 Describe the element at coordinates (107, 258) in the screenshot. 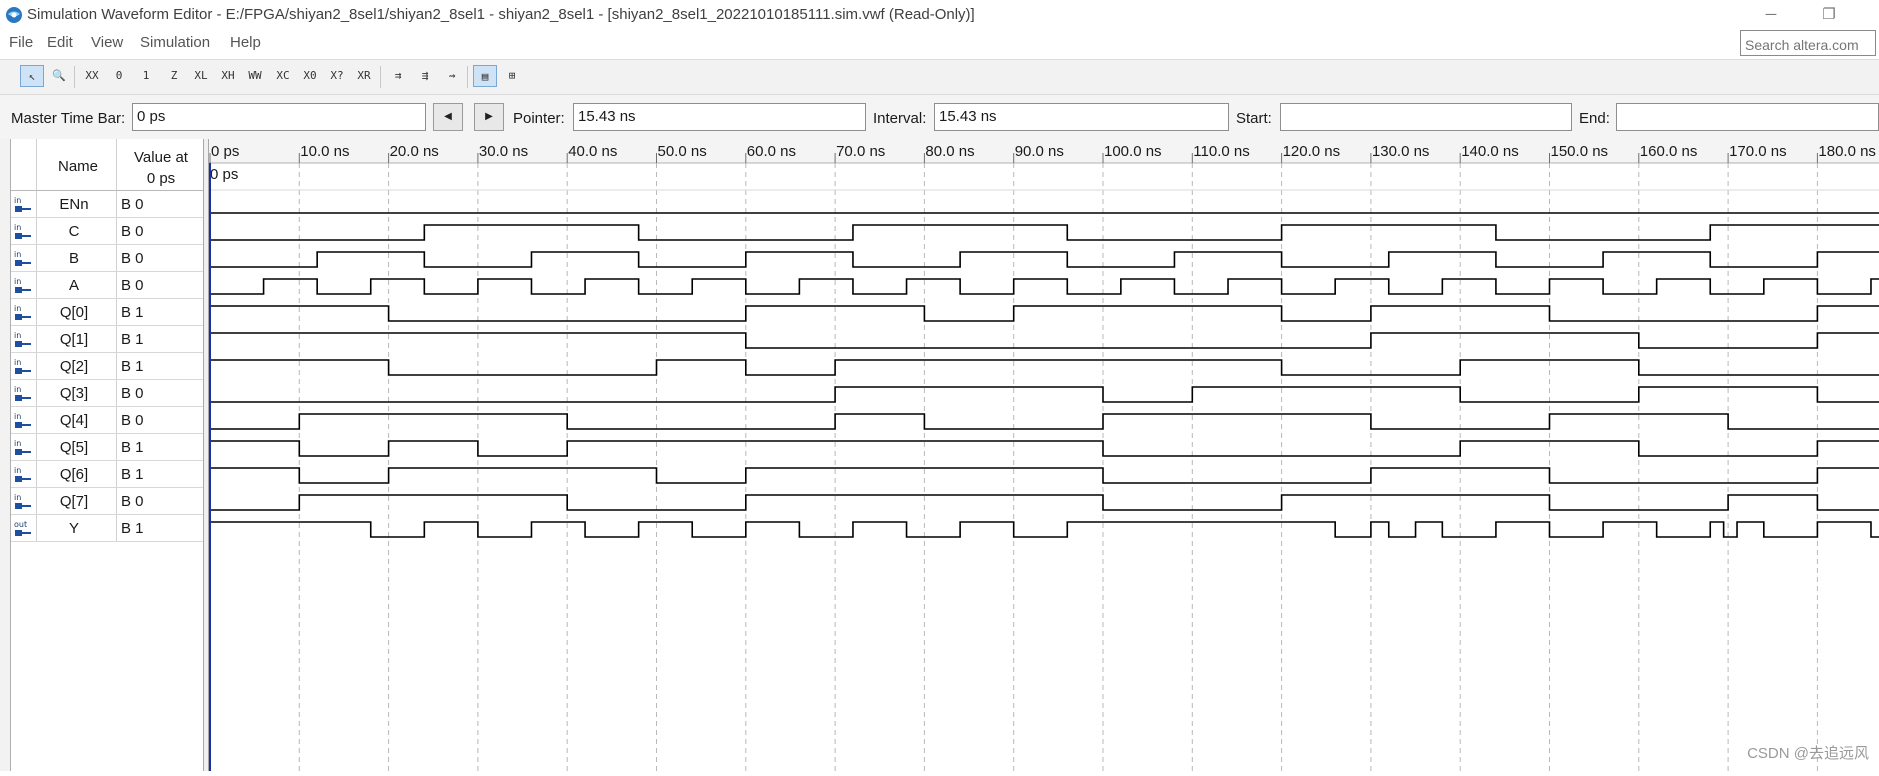

I see `signal-row: in B B 0` at that location.